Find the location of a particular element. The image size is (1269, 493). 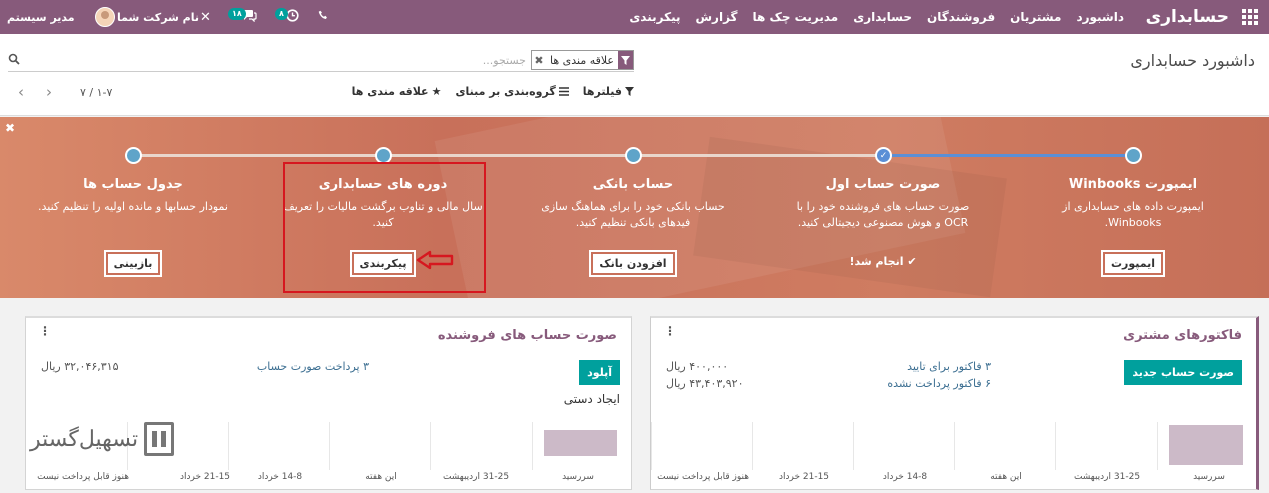

menu-item-accounting: حسابداری is located at coordinates (882, 17).